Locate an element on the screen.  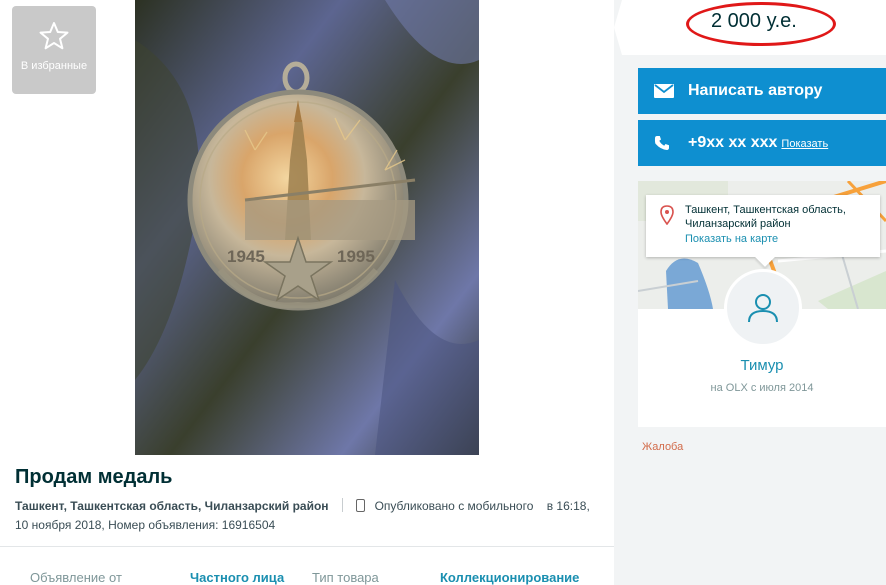
param-offered-by-key: Объявление от is located at coordinates (76, 577).